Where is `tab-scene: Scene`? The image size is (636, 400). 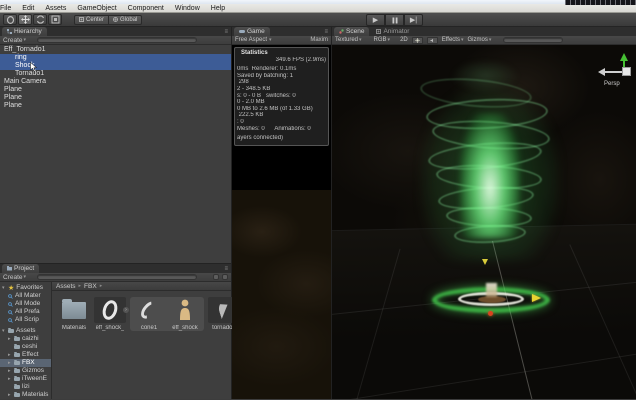
tab-scene: Scene is located at coordinates (352, 31).